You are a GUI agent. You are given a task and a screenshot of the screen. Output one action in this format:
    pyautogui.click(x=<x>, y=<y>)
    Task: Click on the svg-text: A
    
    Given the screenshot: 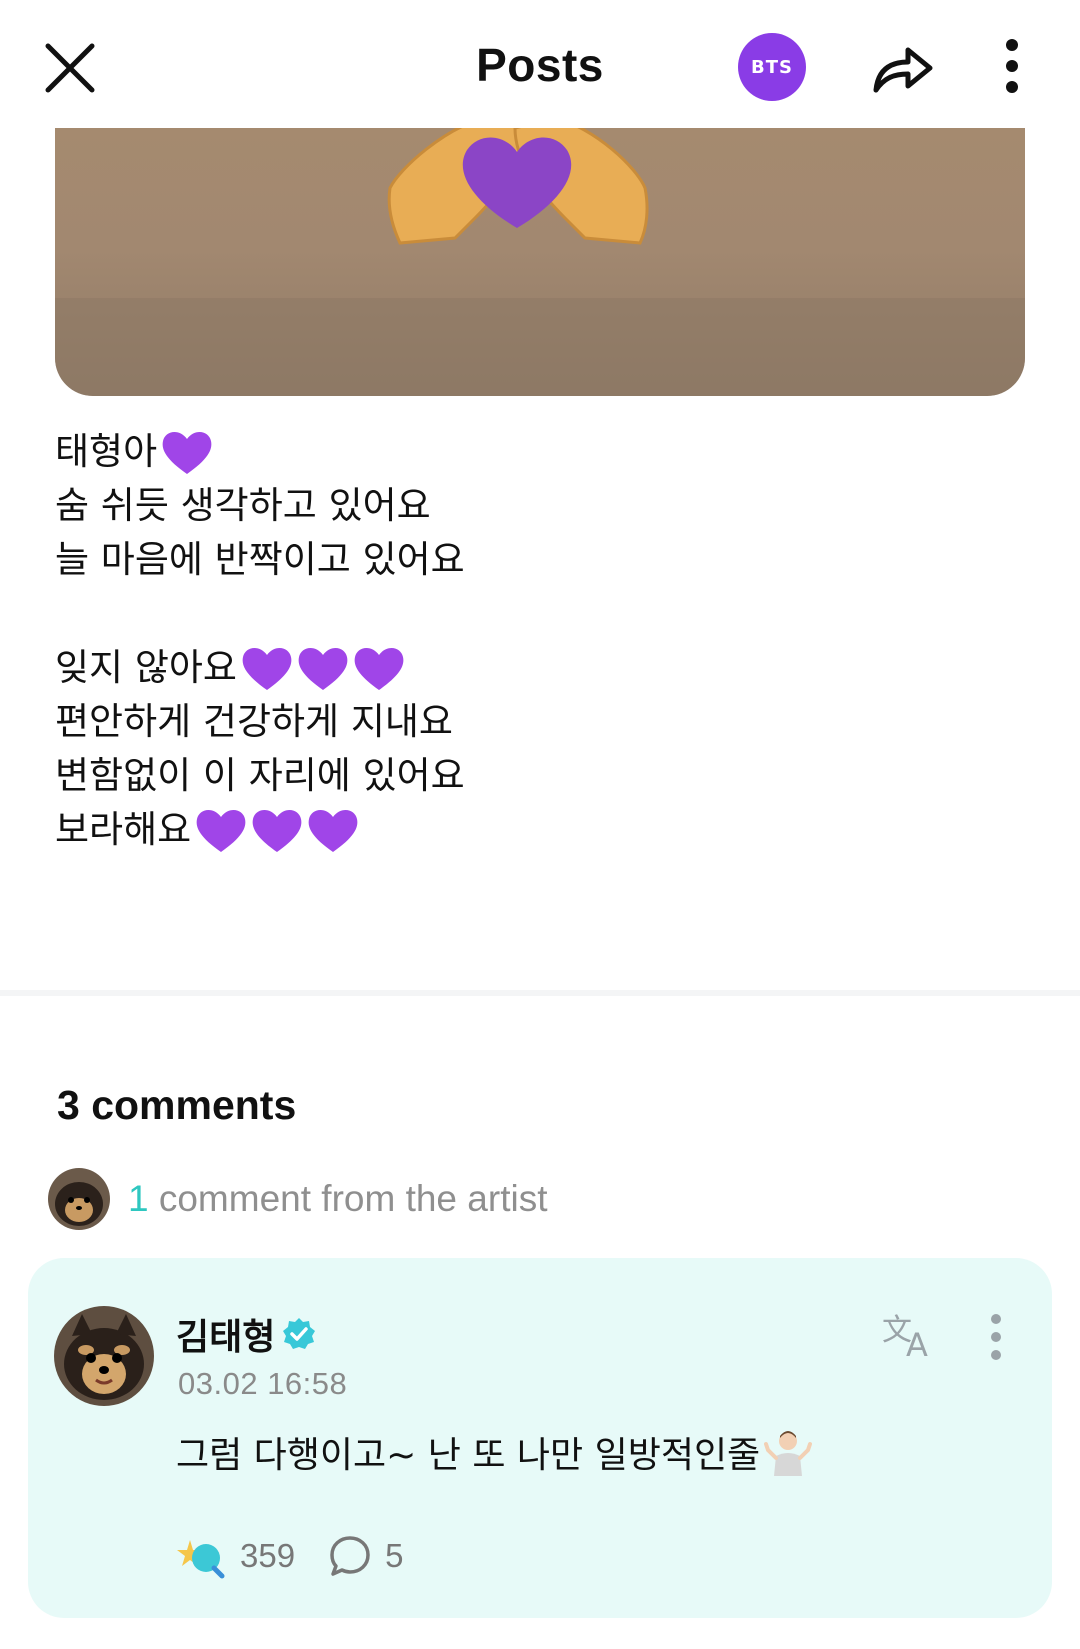 What is the action you would take?
    pyautogui.click(x=917, y=1343)
    